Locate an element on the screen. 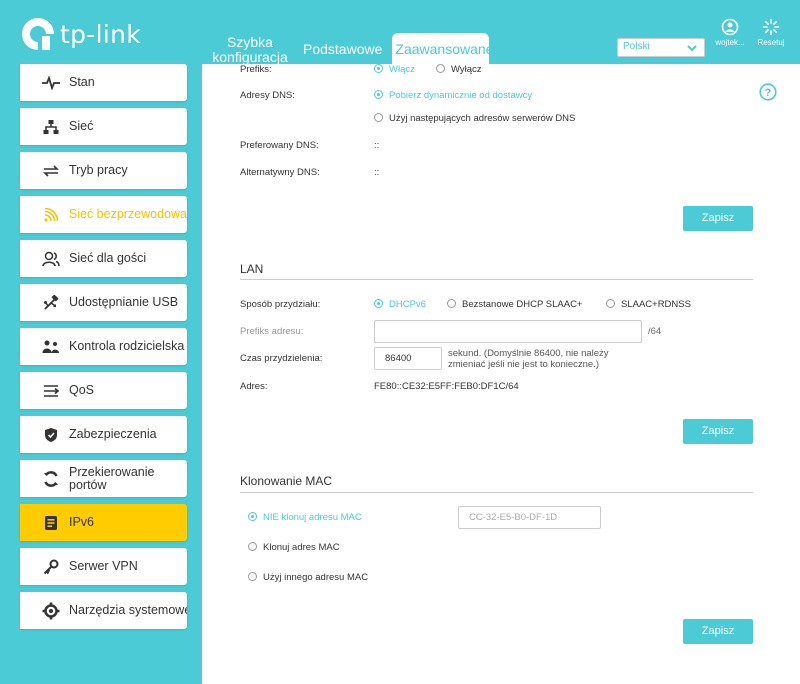  gear-icon is located at coordinates (51, 611).